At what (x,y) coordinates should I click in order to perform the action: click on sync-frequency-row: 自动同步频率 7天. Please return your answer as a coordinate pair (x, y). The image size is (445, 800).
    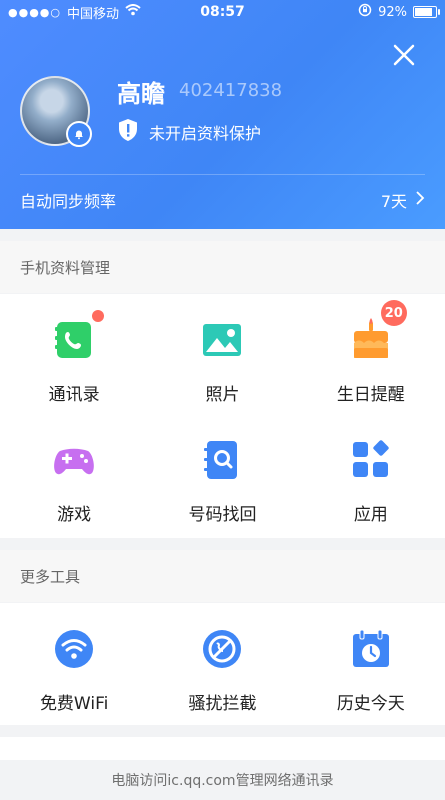
    Looking at the image, I should click on (222, 200).